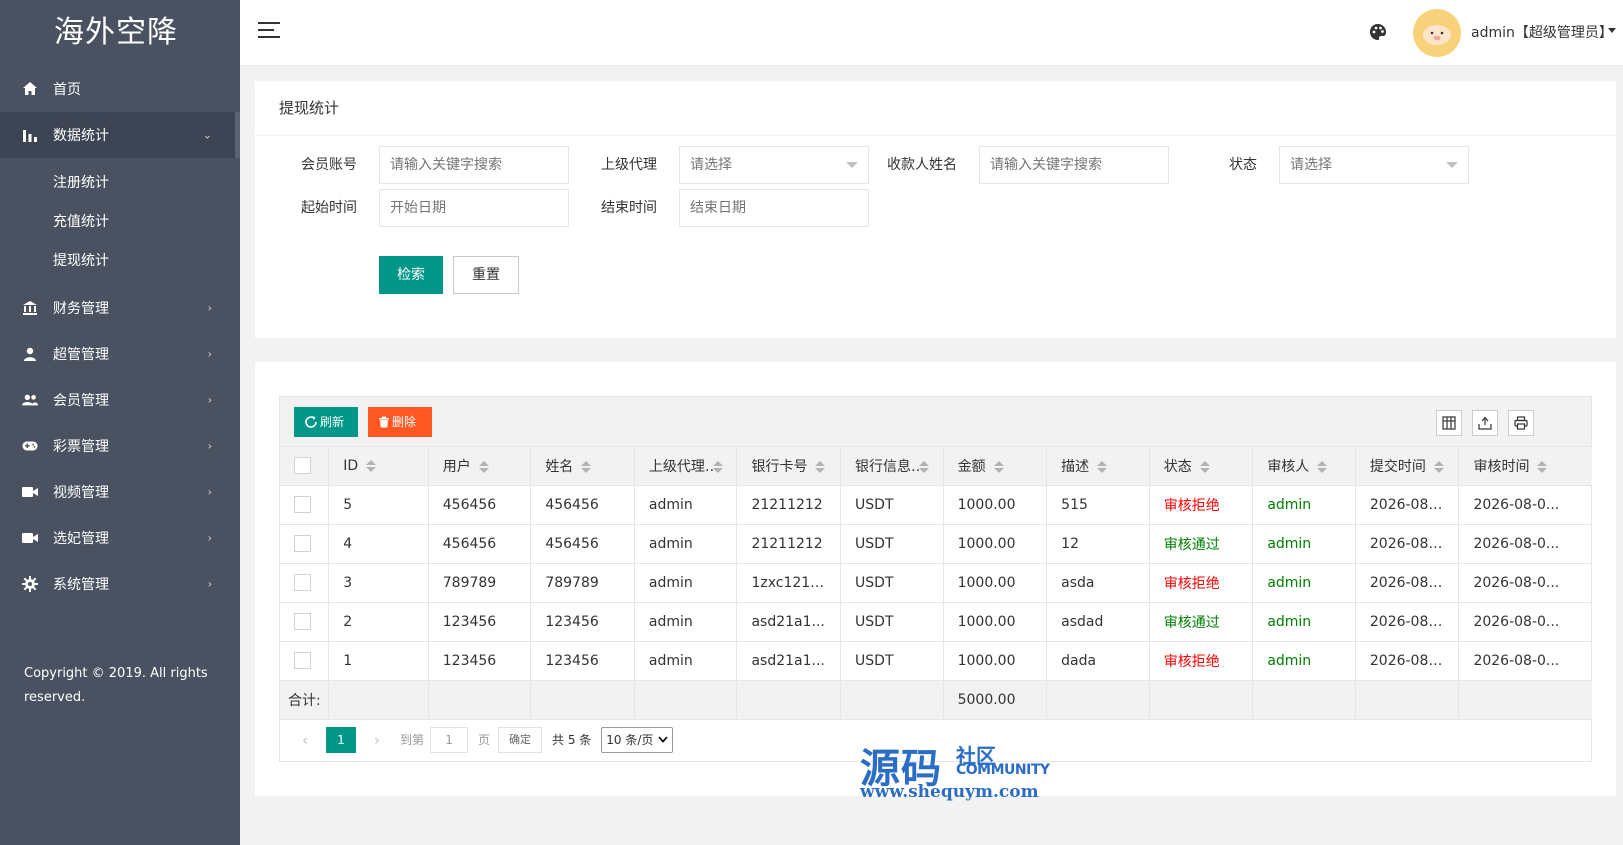 Image resolution: width=1623 pixels, height=845 pixels. Describe the element at coordinates (774, 208) in the screenshot. I see `end-date-input: 结束日期` at that location.